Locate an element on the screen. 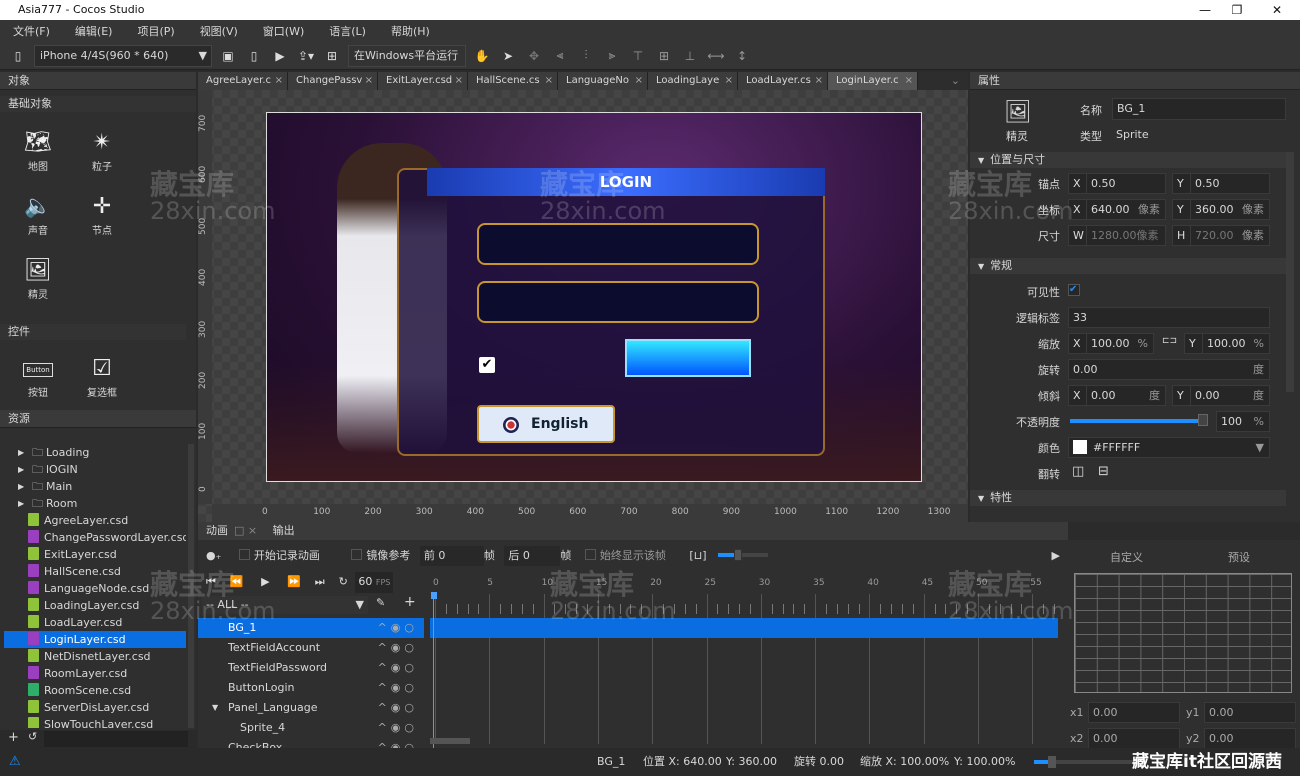 Image resolution: width=1300 pixels, height=776 pixels. tree-file: ServerDisLayer.csd is located at coordinates (95, 707).